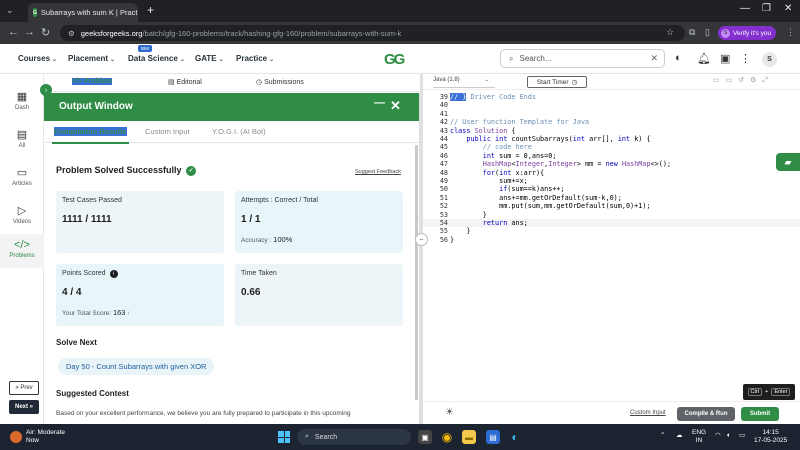 This screenshot has width=800, height=450. What do you see at coordinates (648, 413) in the screenshot?
I see `custom-input-link: Custom Input` at bounding box center [648, 413].